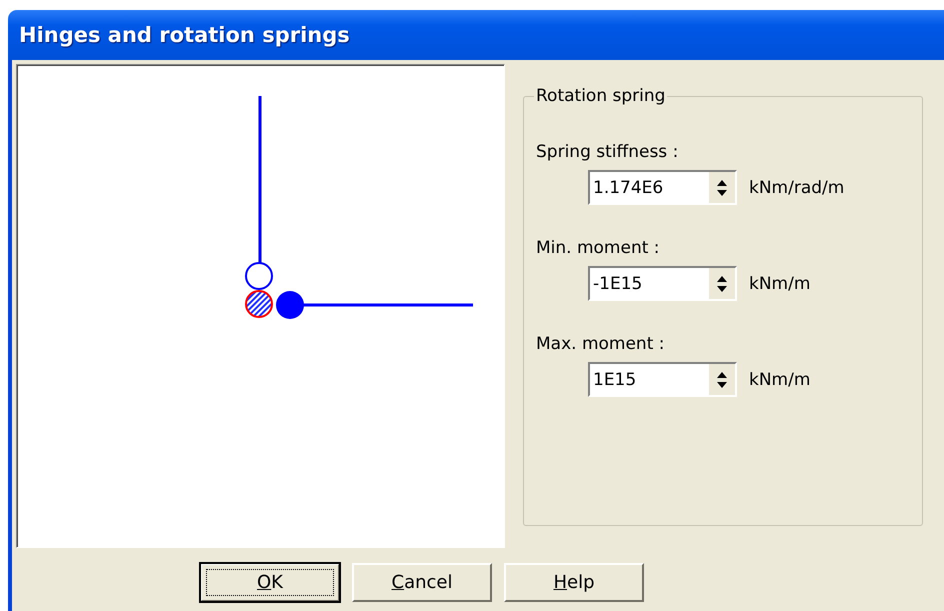 The width and height of the screenshot is (944, 611). I want to click on field-label: Max. moment :, so click(601, 344).